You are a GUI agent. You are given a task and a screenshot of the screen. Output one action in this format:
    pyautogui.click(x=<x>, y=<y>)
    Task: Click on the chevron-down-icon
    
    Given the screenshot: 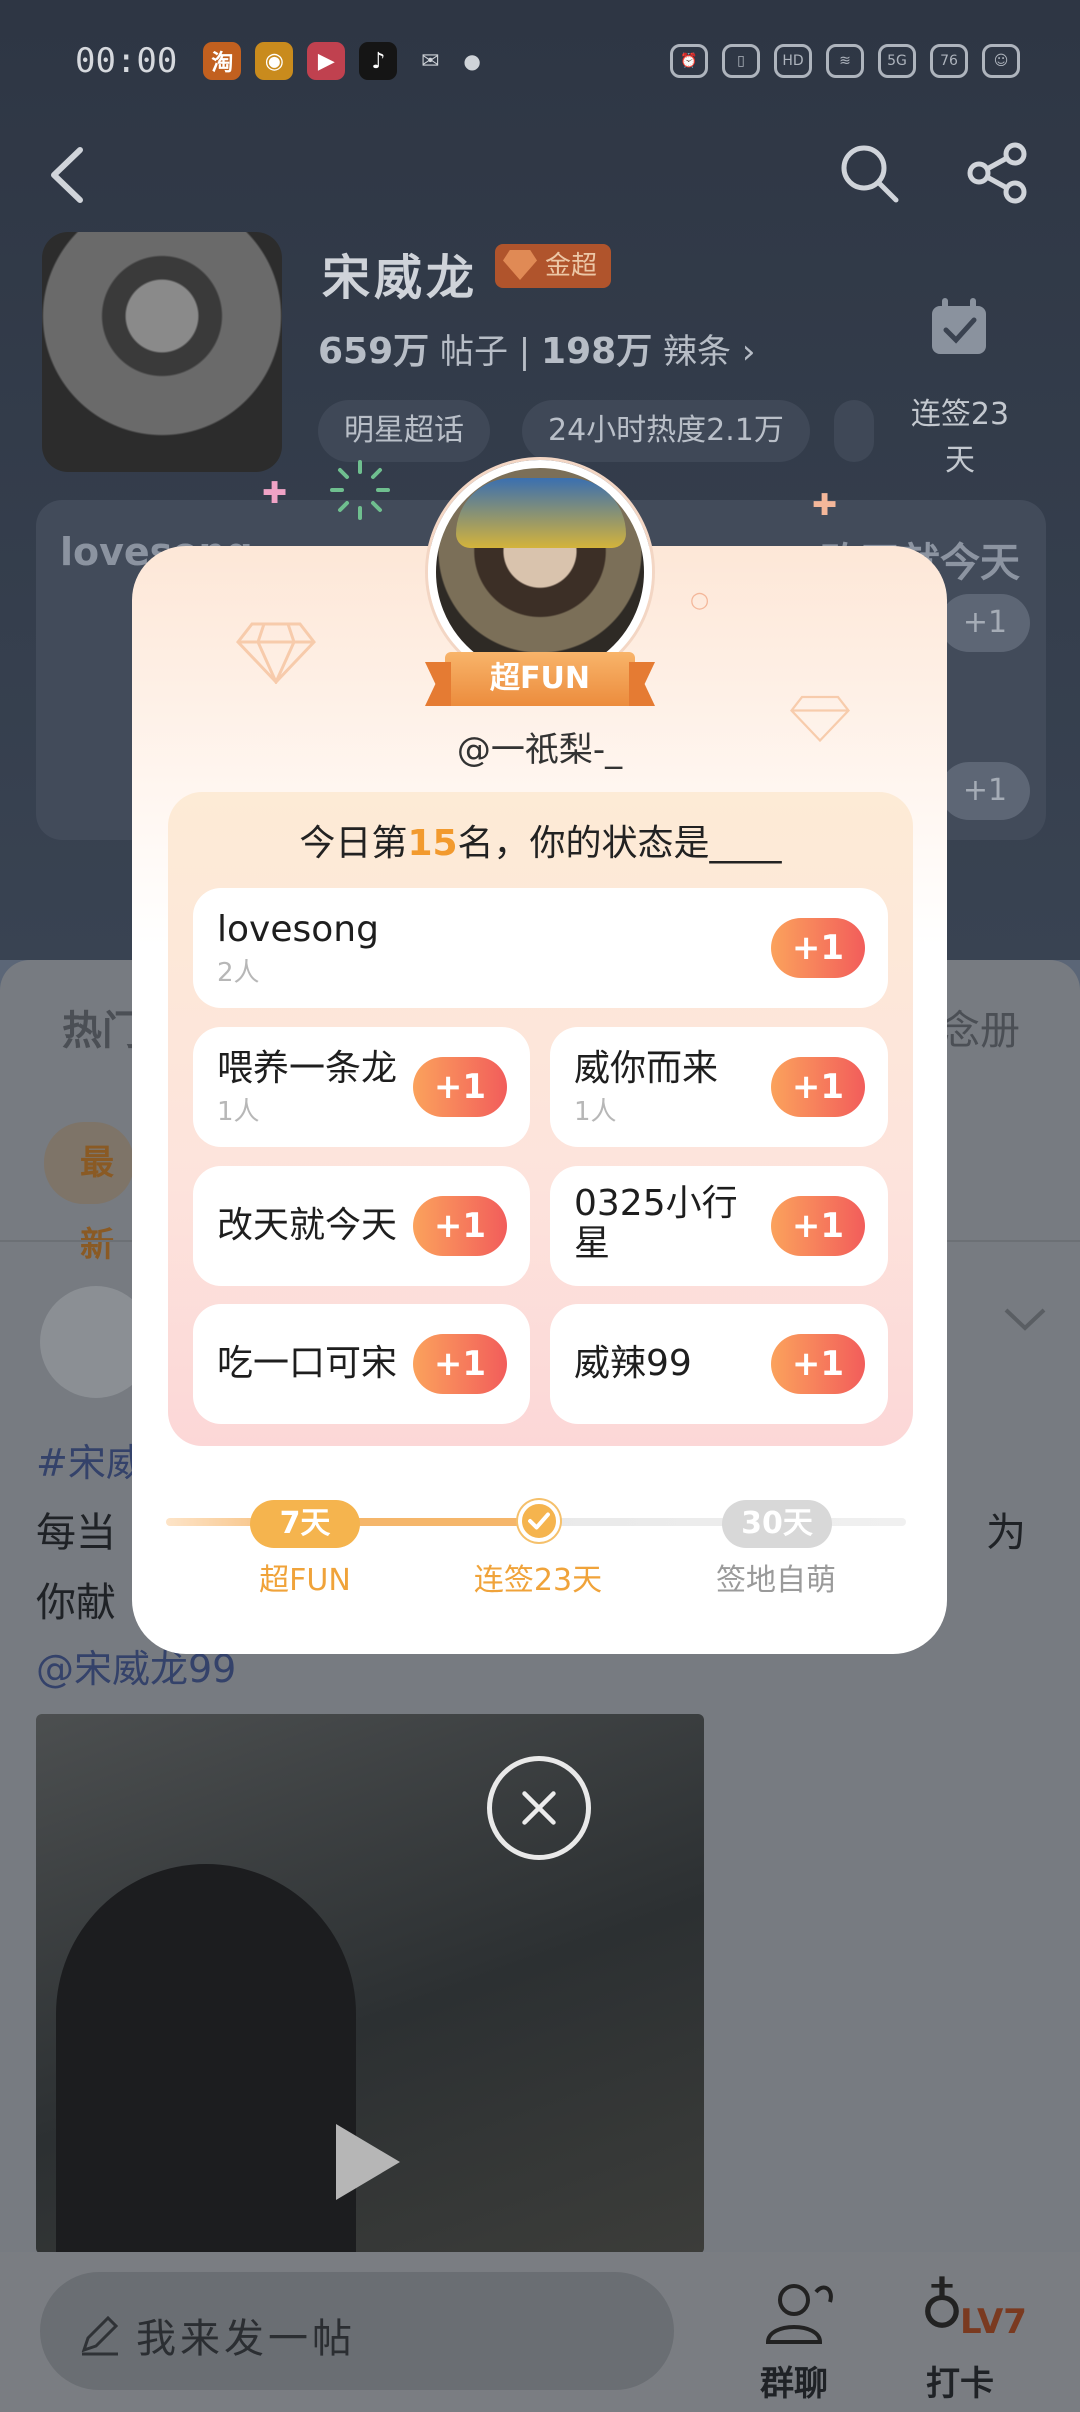 What is the action you would take?
    pyautogui.click(x=1025, y=1319)
    